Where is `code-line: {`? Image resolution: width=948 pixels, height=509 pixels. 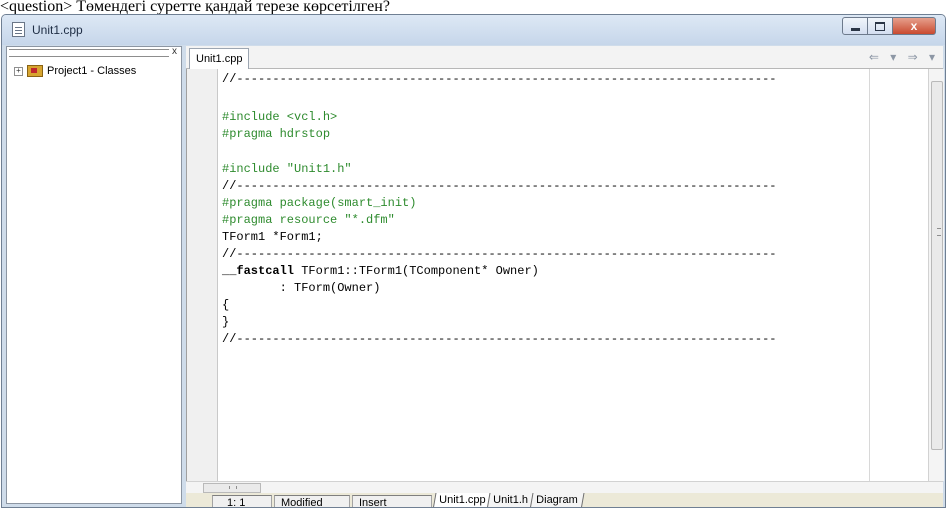
code-line: { is located at coordinates (226, 305).